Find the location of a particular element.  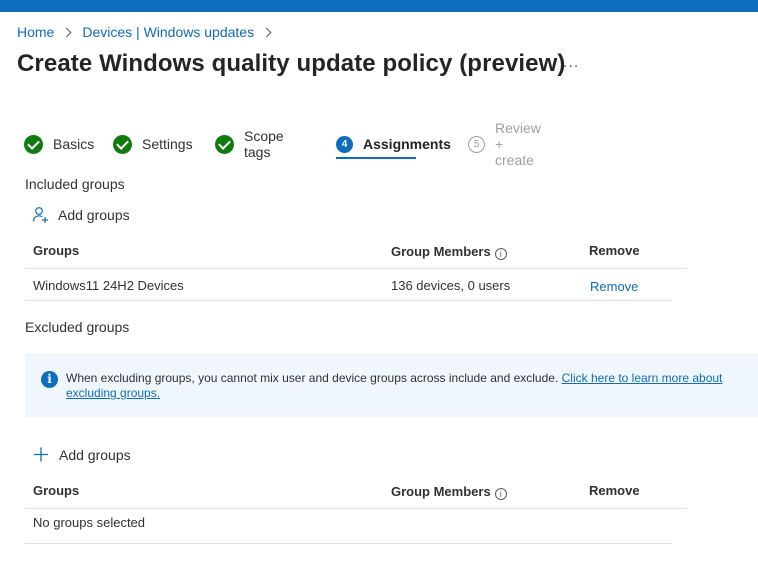

excluded-groups-heading: Excluded groups is located at coordinates (77, 327).